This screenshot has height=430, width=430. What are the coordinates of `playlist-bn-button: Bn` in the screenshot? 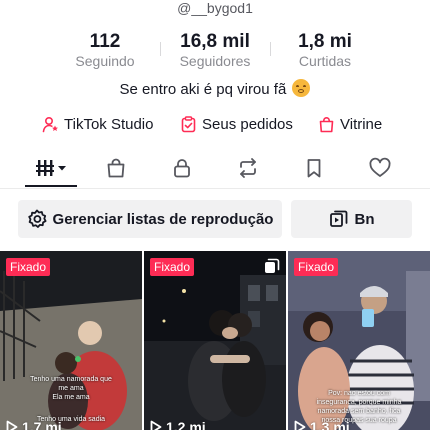 It's located at (351, 219).